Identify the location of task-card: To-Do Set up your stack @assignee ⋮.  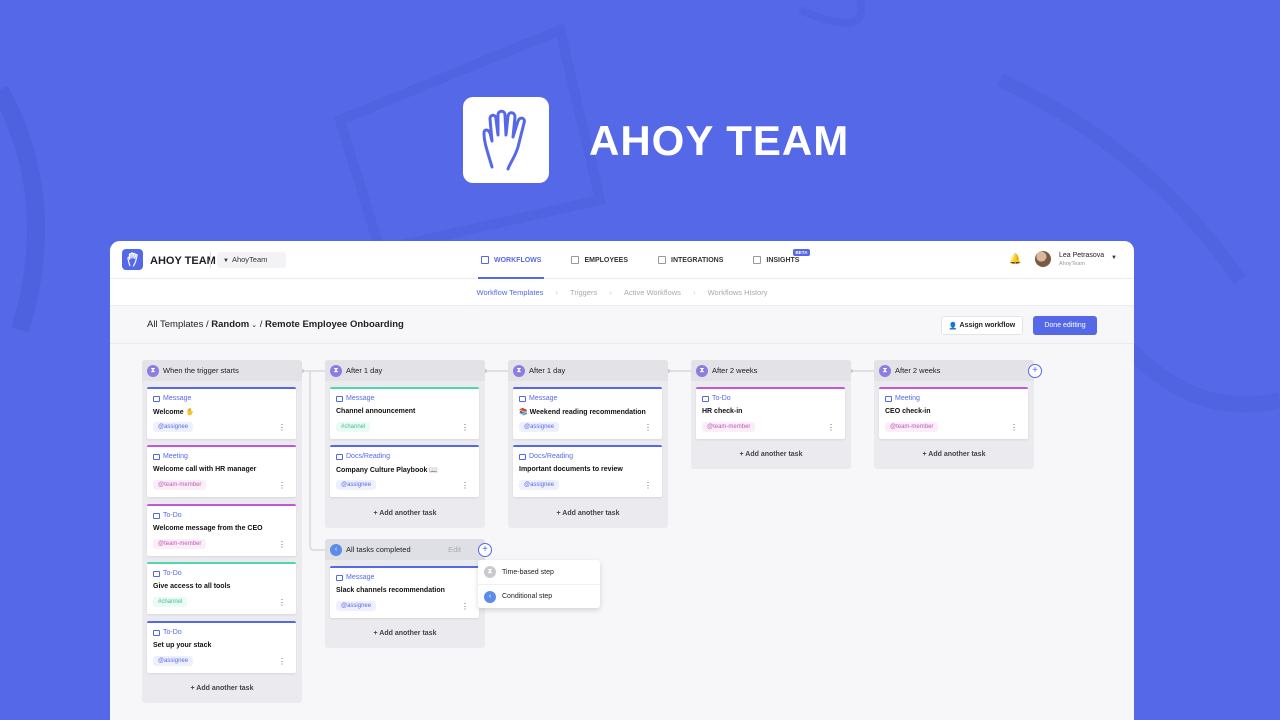
(221, 647).